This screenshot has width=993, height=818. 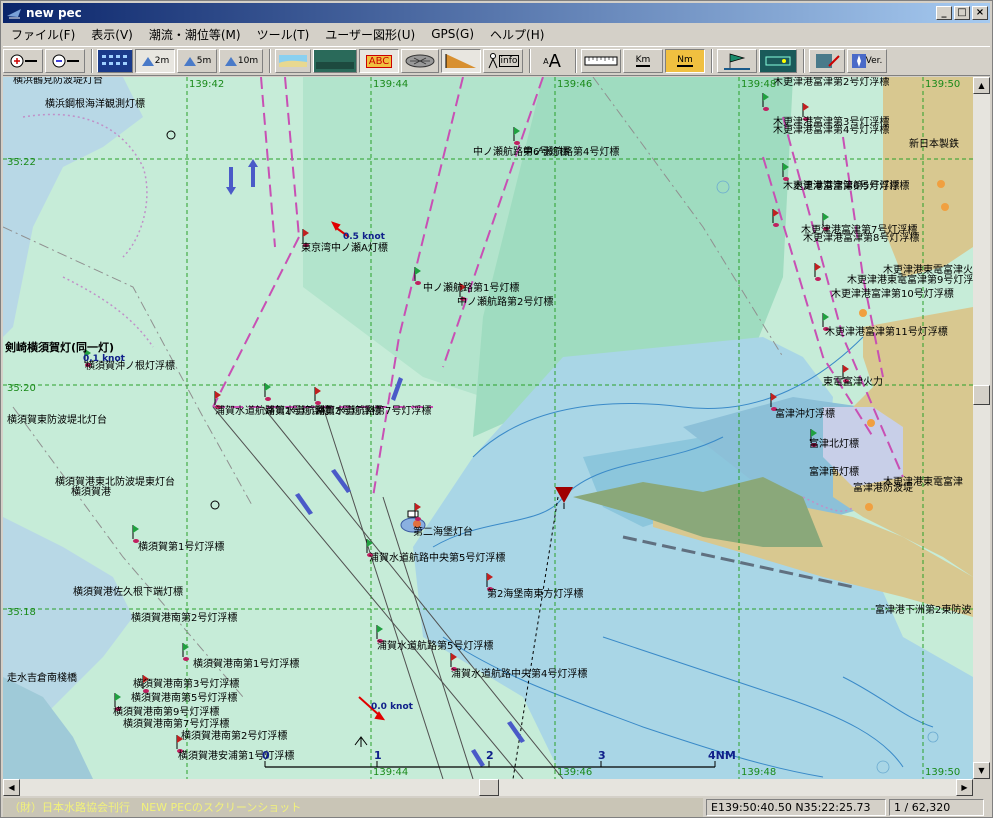 I want to click on scale-tick-3: 3, so click(x=602, y=755).